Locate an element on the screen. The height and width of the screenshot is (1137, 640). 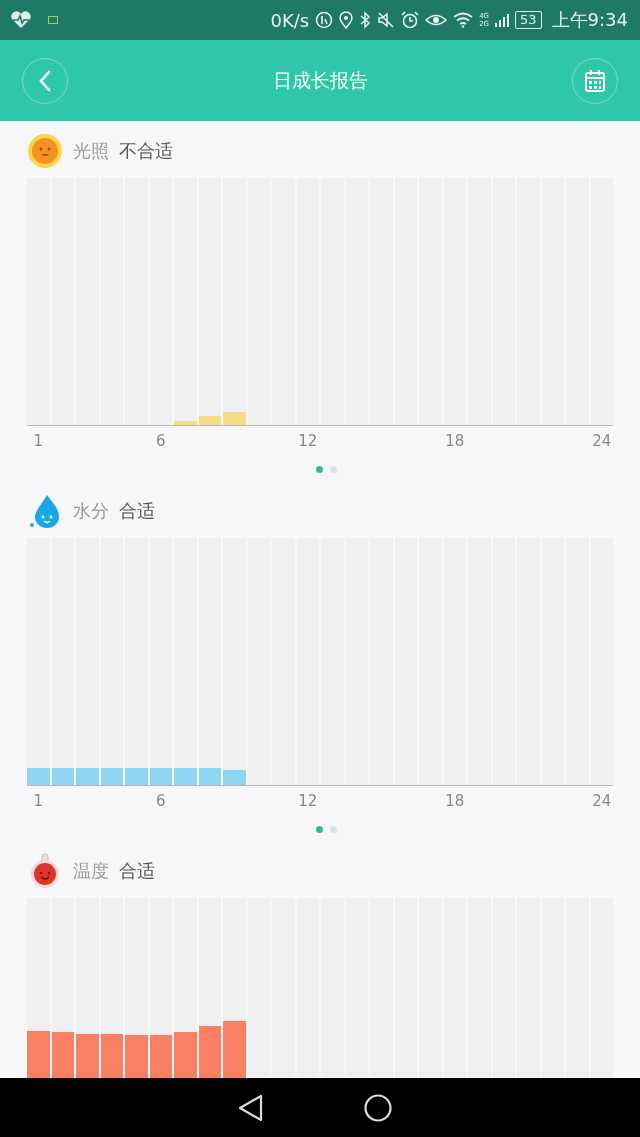
location-icon is located at coordinates (346, 20).